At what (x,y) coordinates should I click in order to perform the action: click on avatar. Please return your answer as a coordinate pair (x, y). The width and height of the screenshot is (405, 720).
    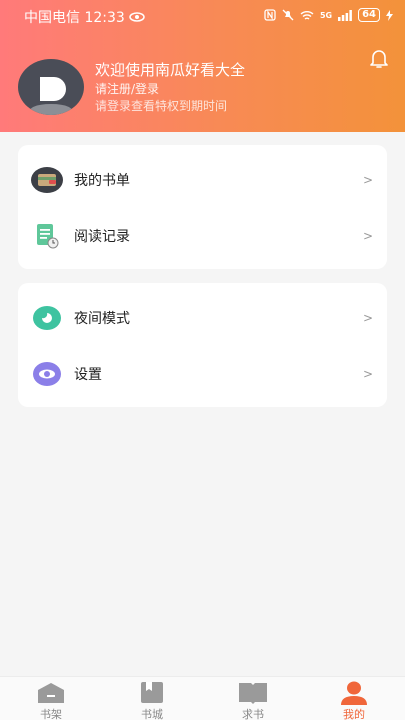
    Looking at the image, I should click on (51, 87).